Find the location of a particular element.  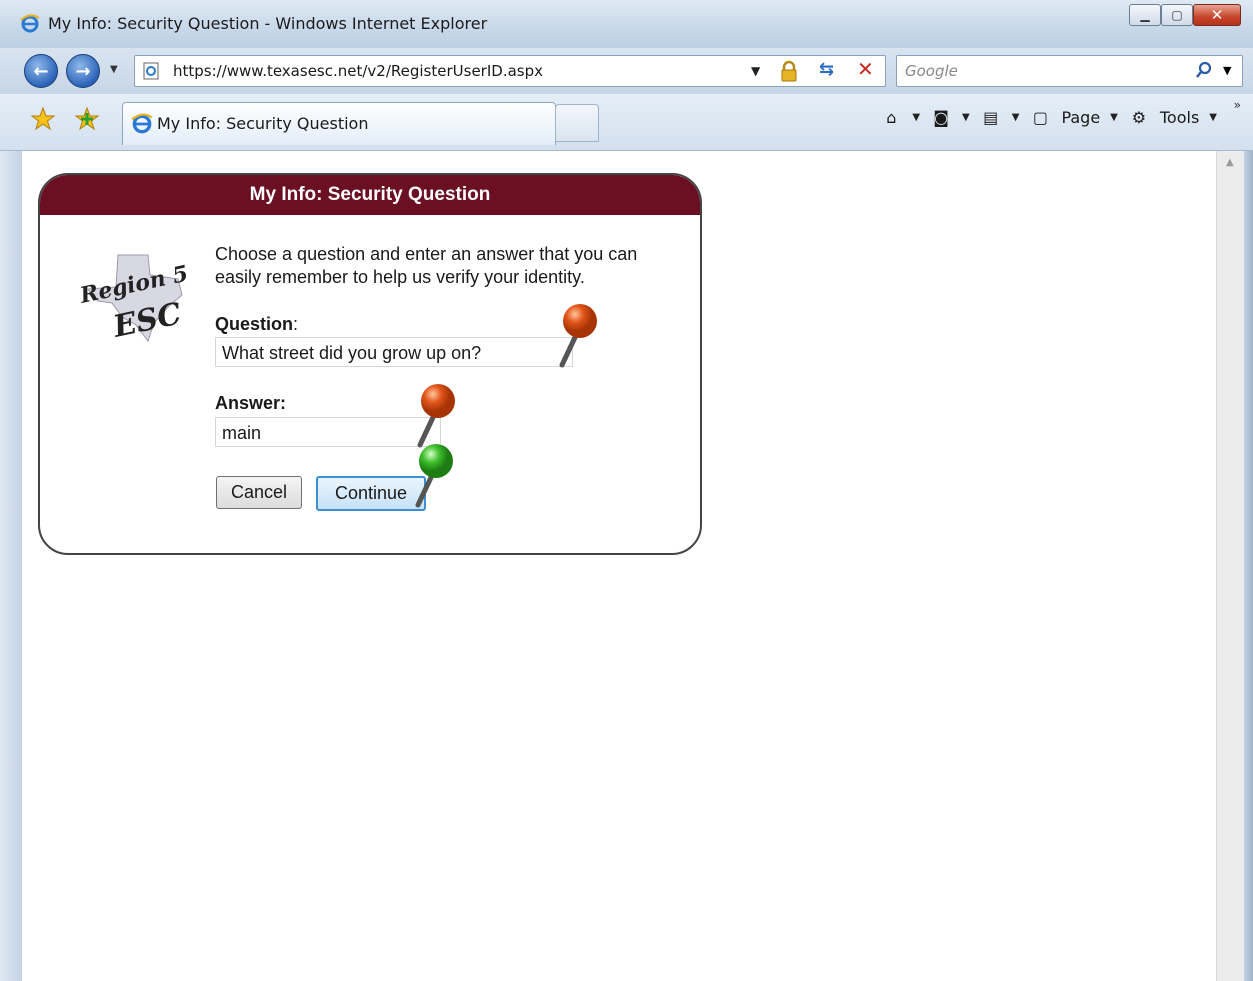

refresh-icon: ⇆ is located at coordinates (831, 71).